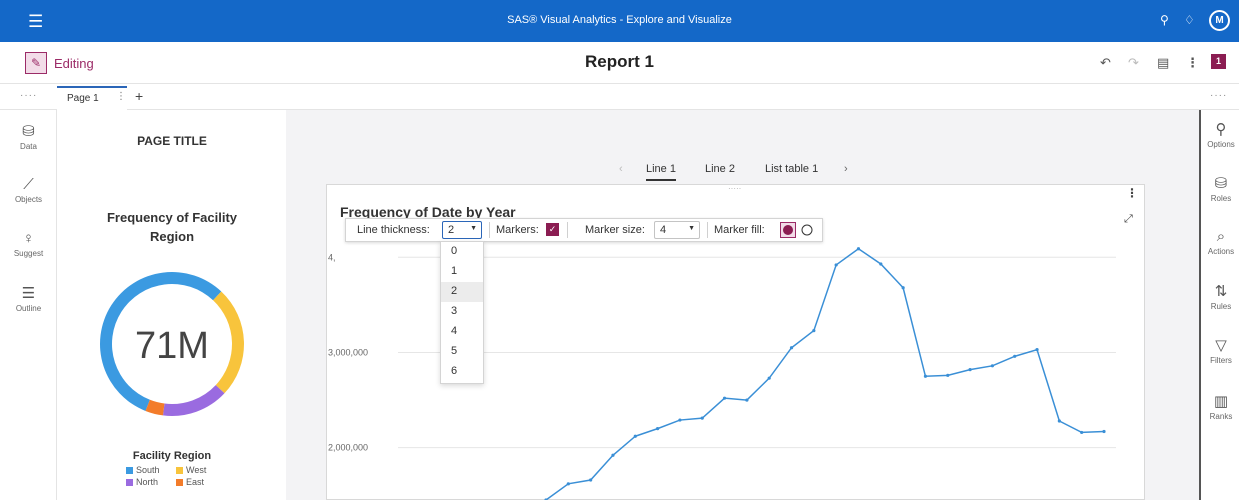 Image resolution: width=1239 pixels, height=500 pixels. I want to click on lightbulb-icon: ♀, so click(28, 238).